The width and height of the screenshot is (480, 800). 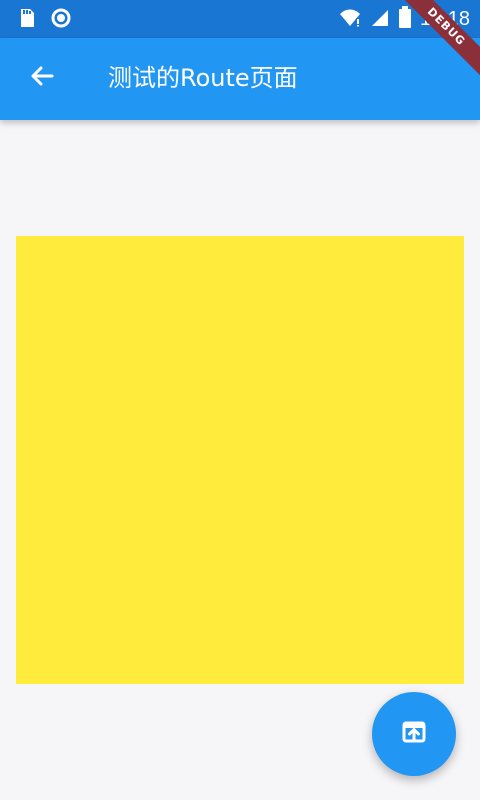 I want to click on floating-action-button, so click(x=414, y=734).